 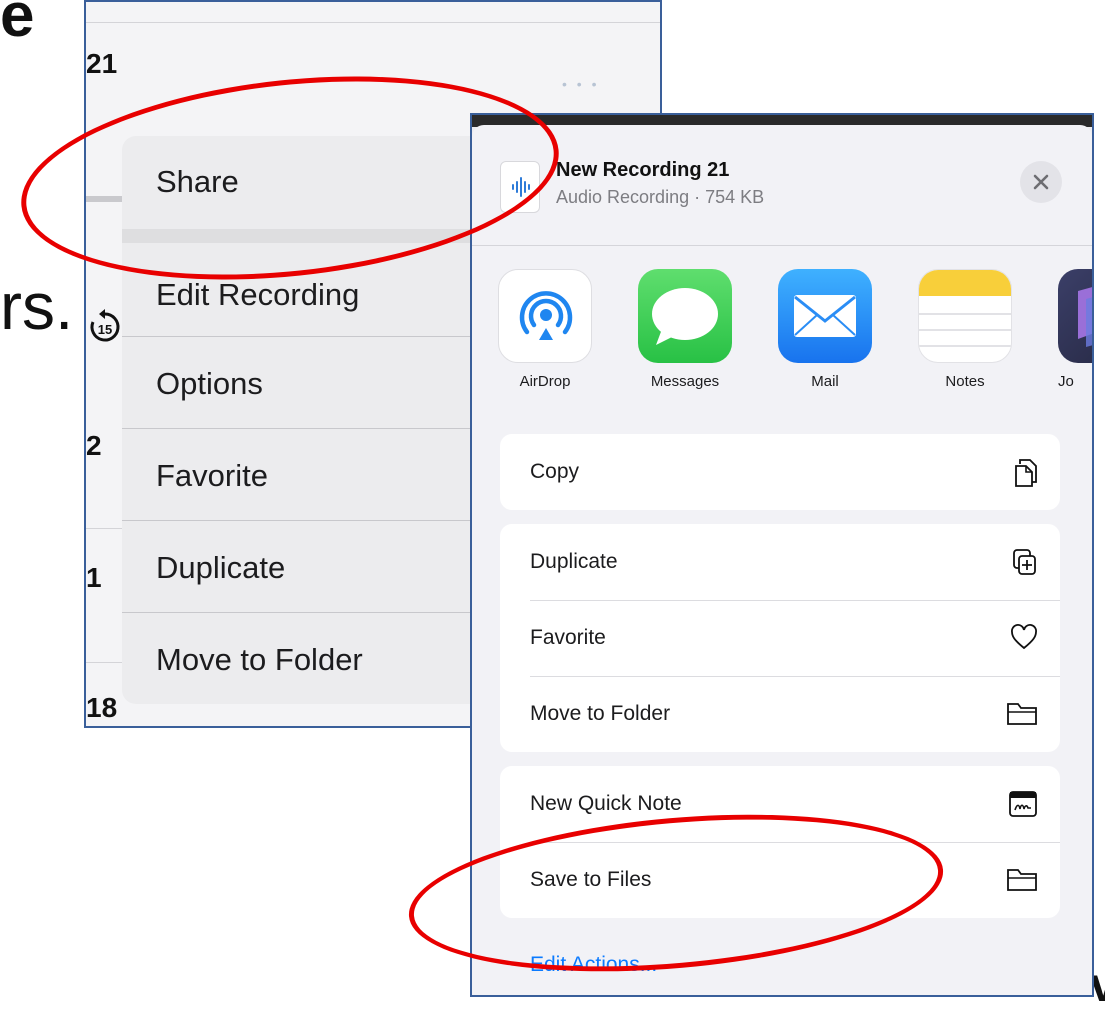 What do you see at coordinates (94, 578) in the screenshot?
I see `recording-number-label: 1` at bounding box center [94, 578].